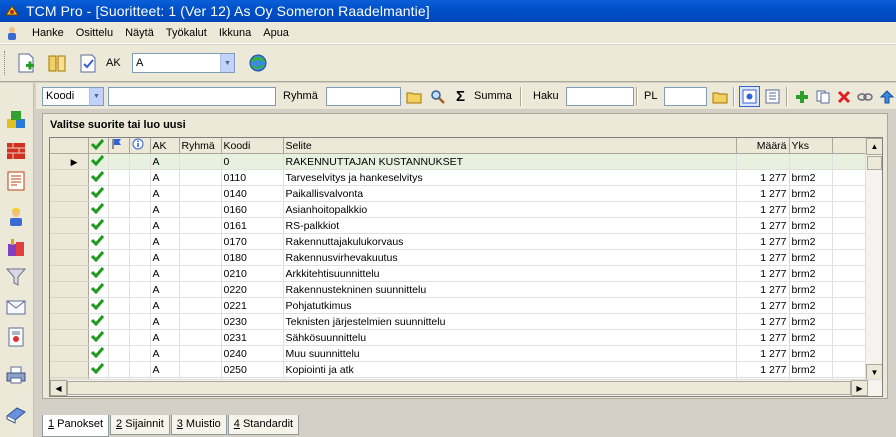 This screenshot has width=896, height=437. What do you see at coordinates (886, 96) in the screenshot?
I see `move-up-button` at bounding box center [886, 96].